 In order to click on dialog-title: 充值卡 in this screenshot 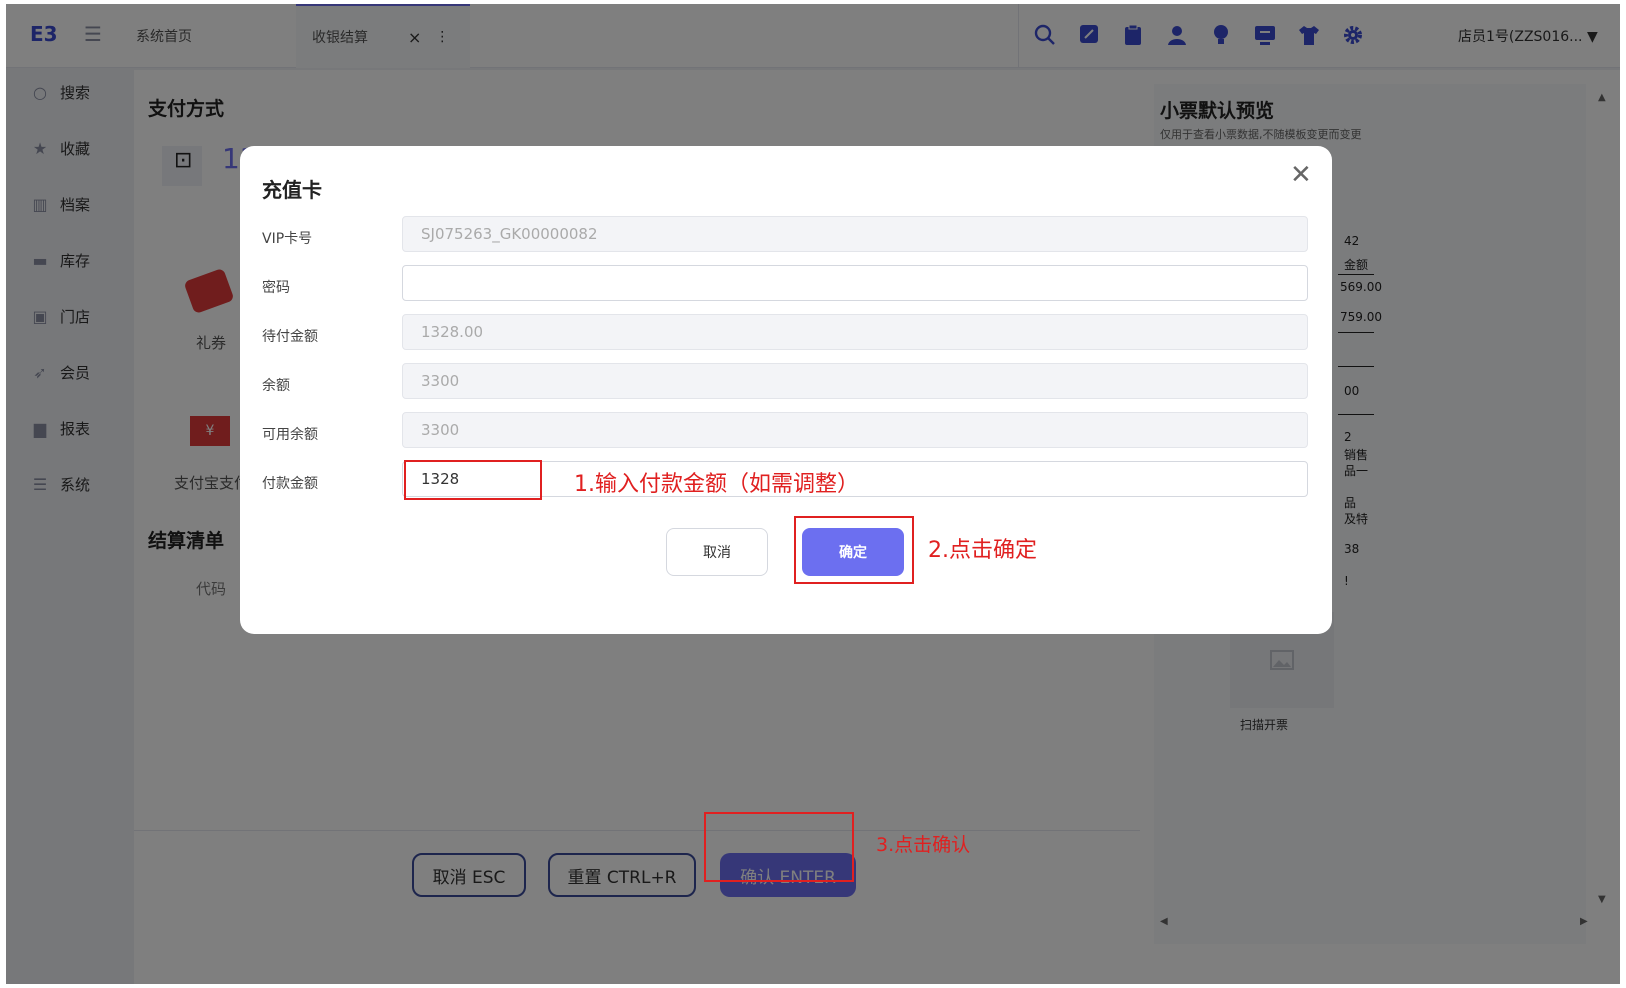, I will do `click(292, 190)`.